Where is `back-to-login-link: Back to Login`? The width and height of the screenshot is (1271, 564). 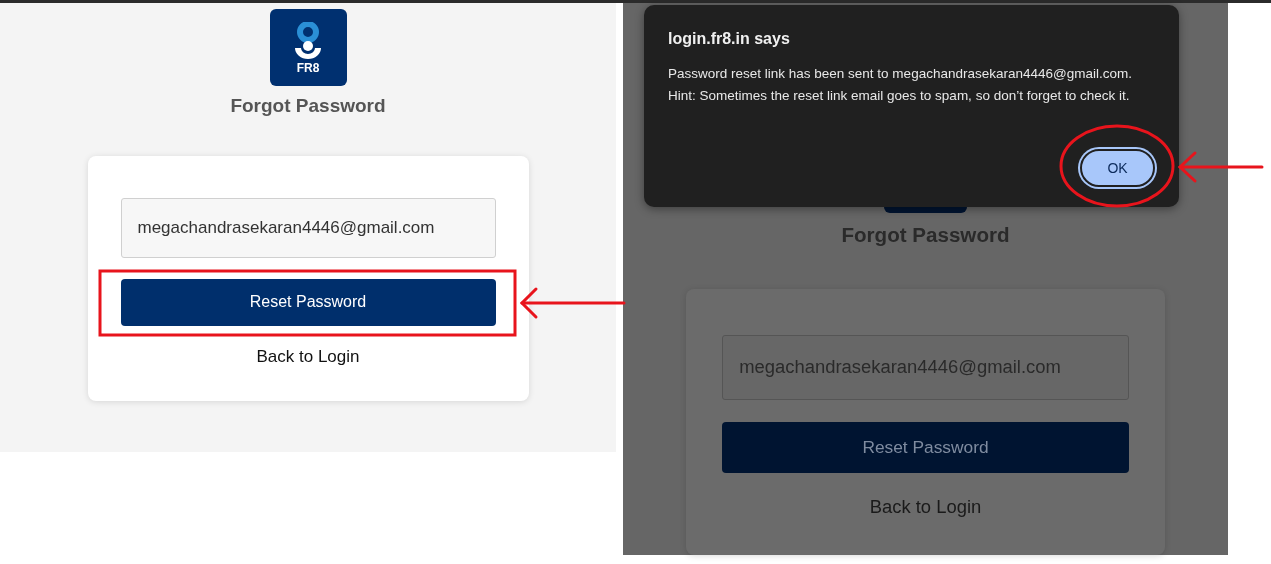
back-to-login-link: Back to Login is located at coordinates (308, 357).